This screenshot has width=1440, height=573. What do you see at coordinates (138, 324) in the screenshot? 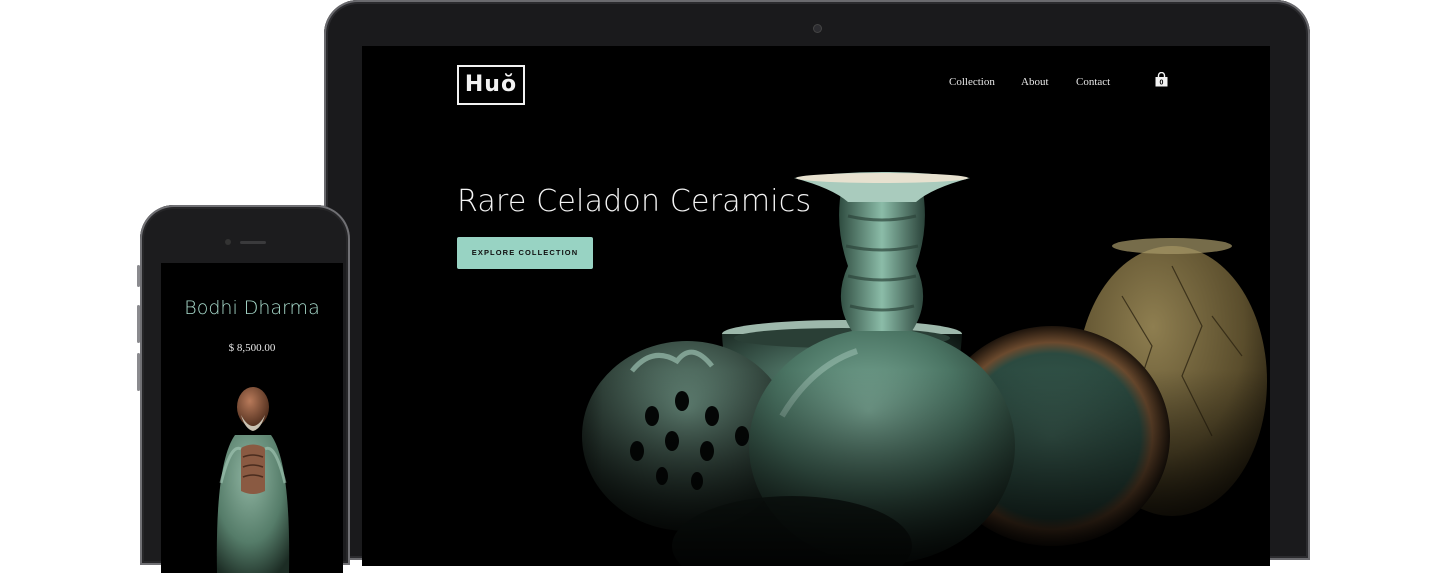
I see `phone-volume-up` at bounding box center [138, 324].